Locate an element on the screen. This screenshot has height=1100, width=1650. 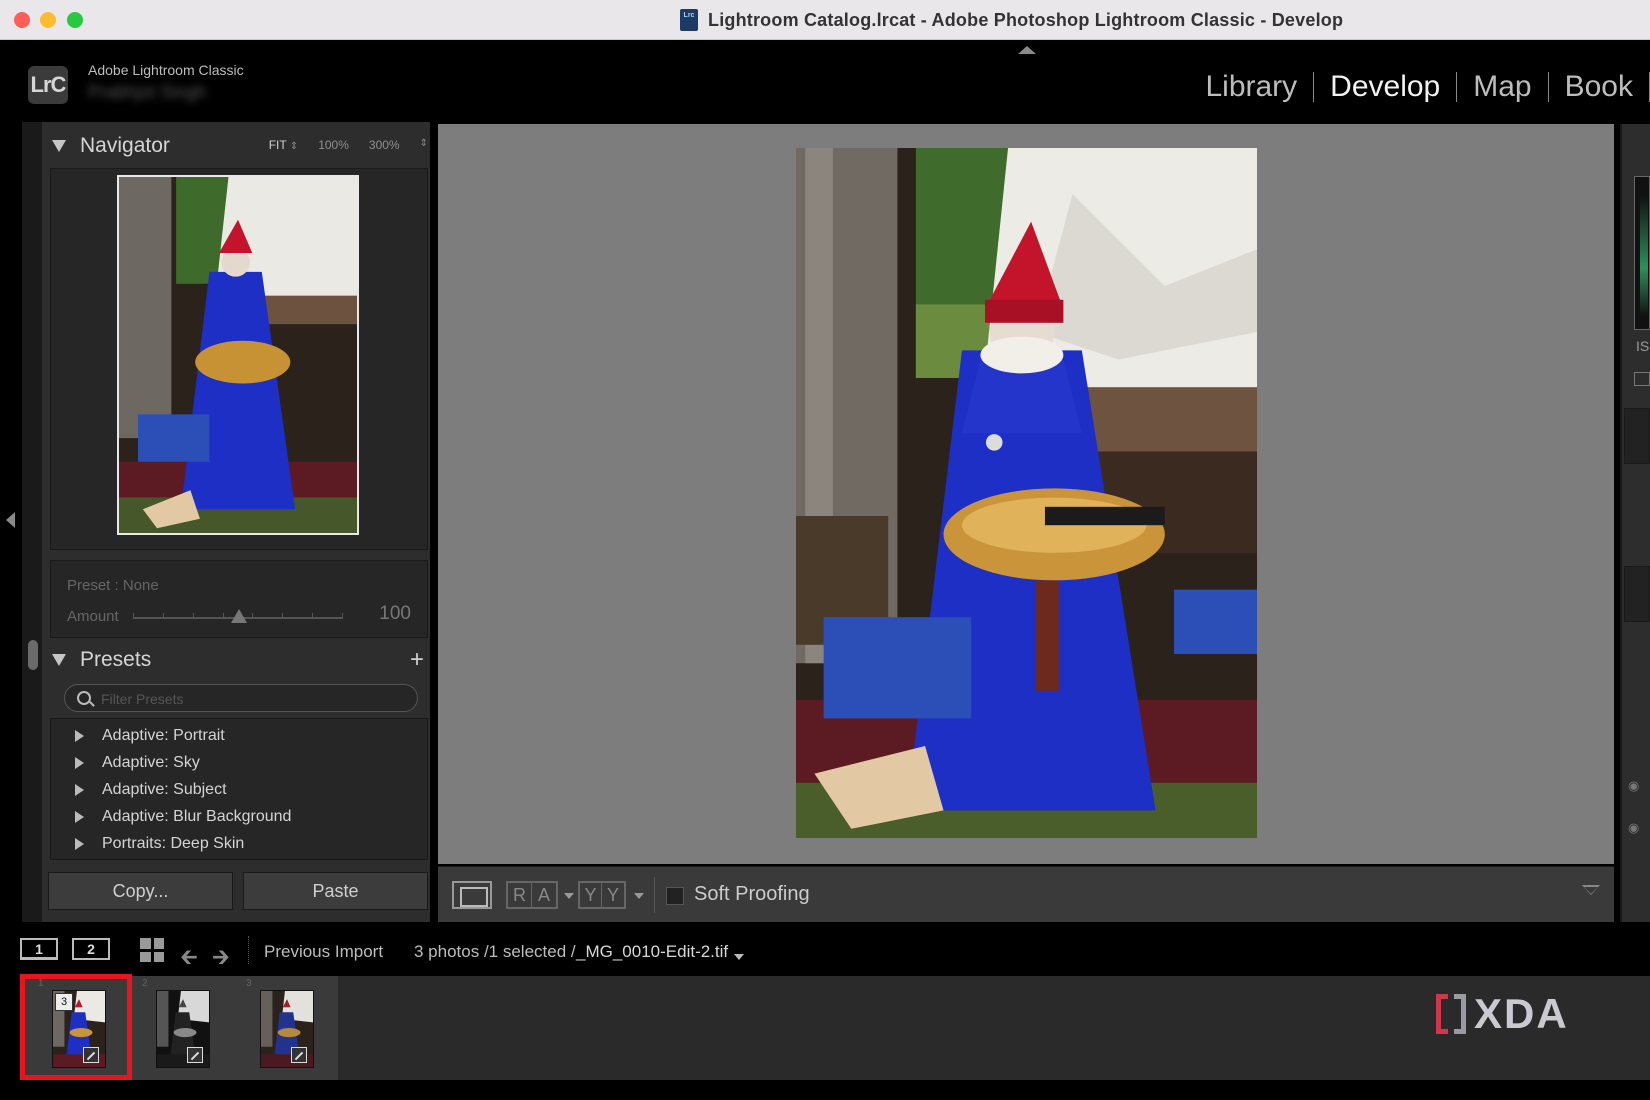
before-after-lr-button: R A is located at coordinates (532, 895).